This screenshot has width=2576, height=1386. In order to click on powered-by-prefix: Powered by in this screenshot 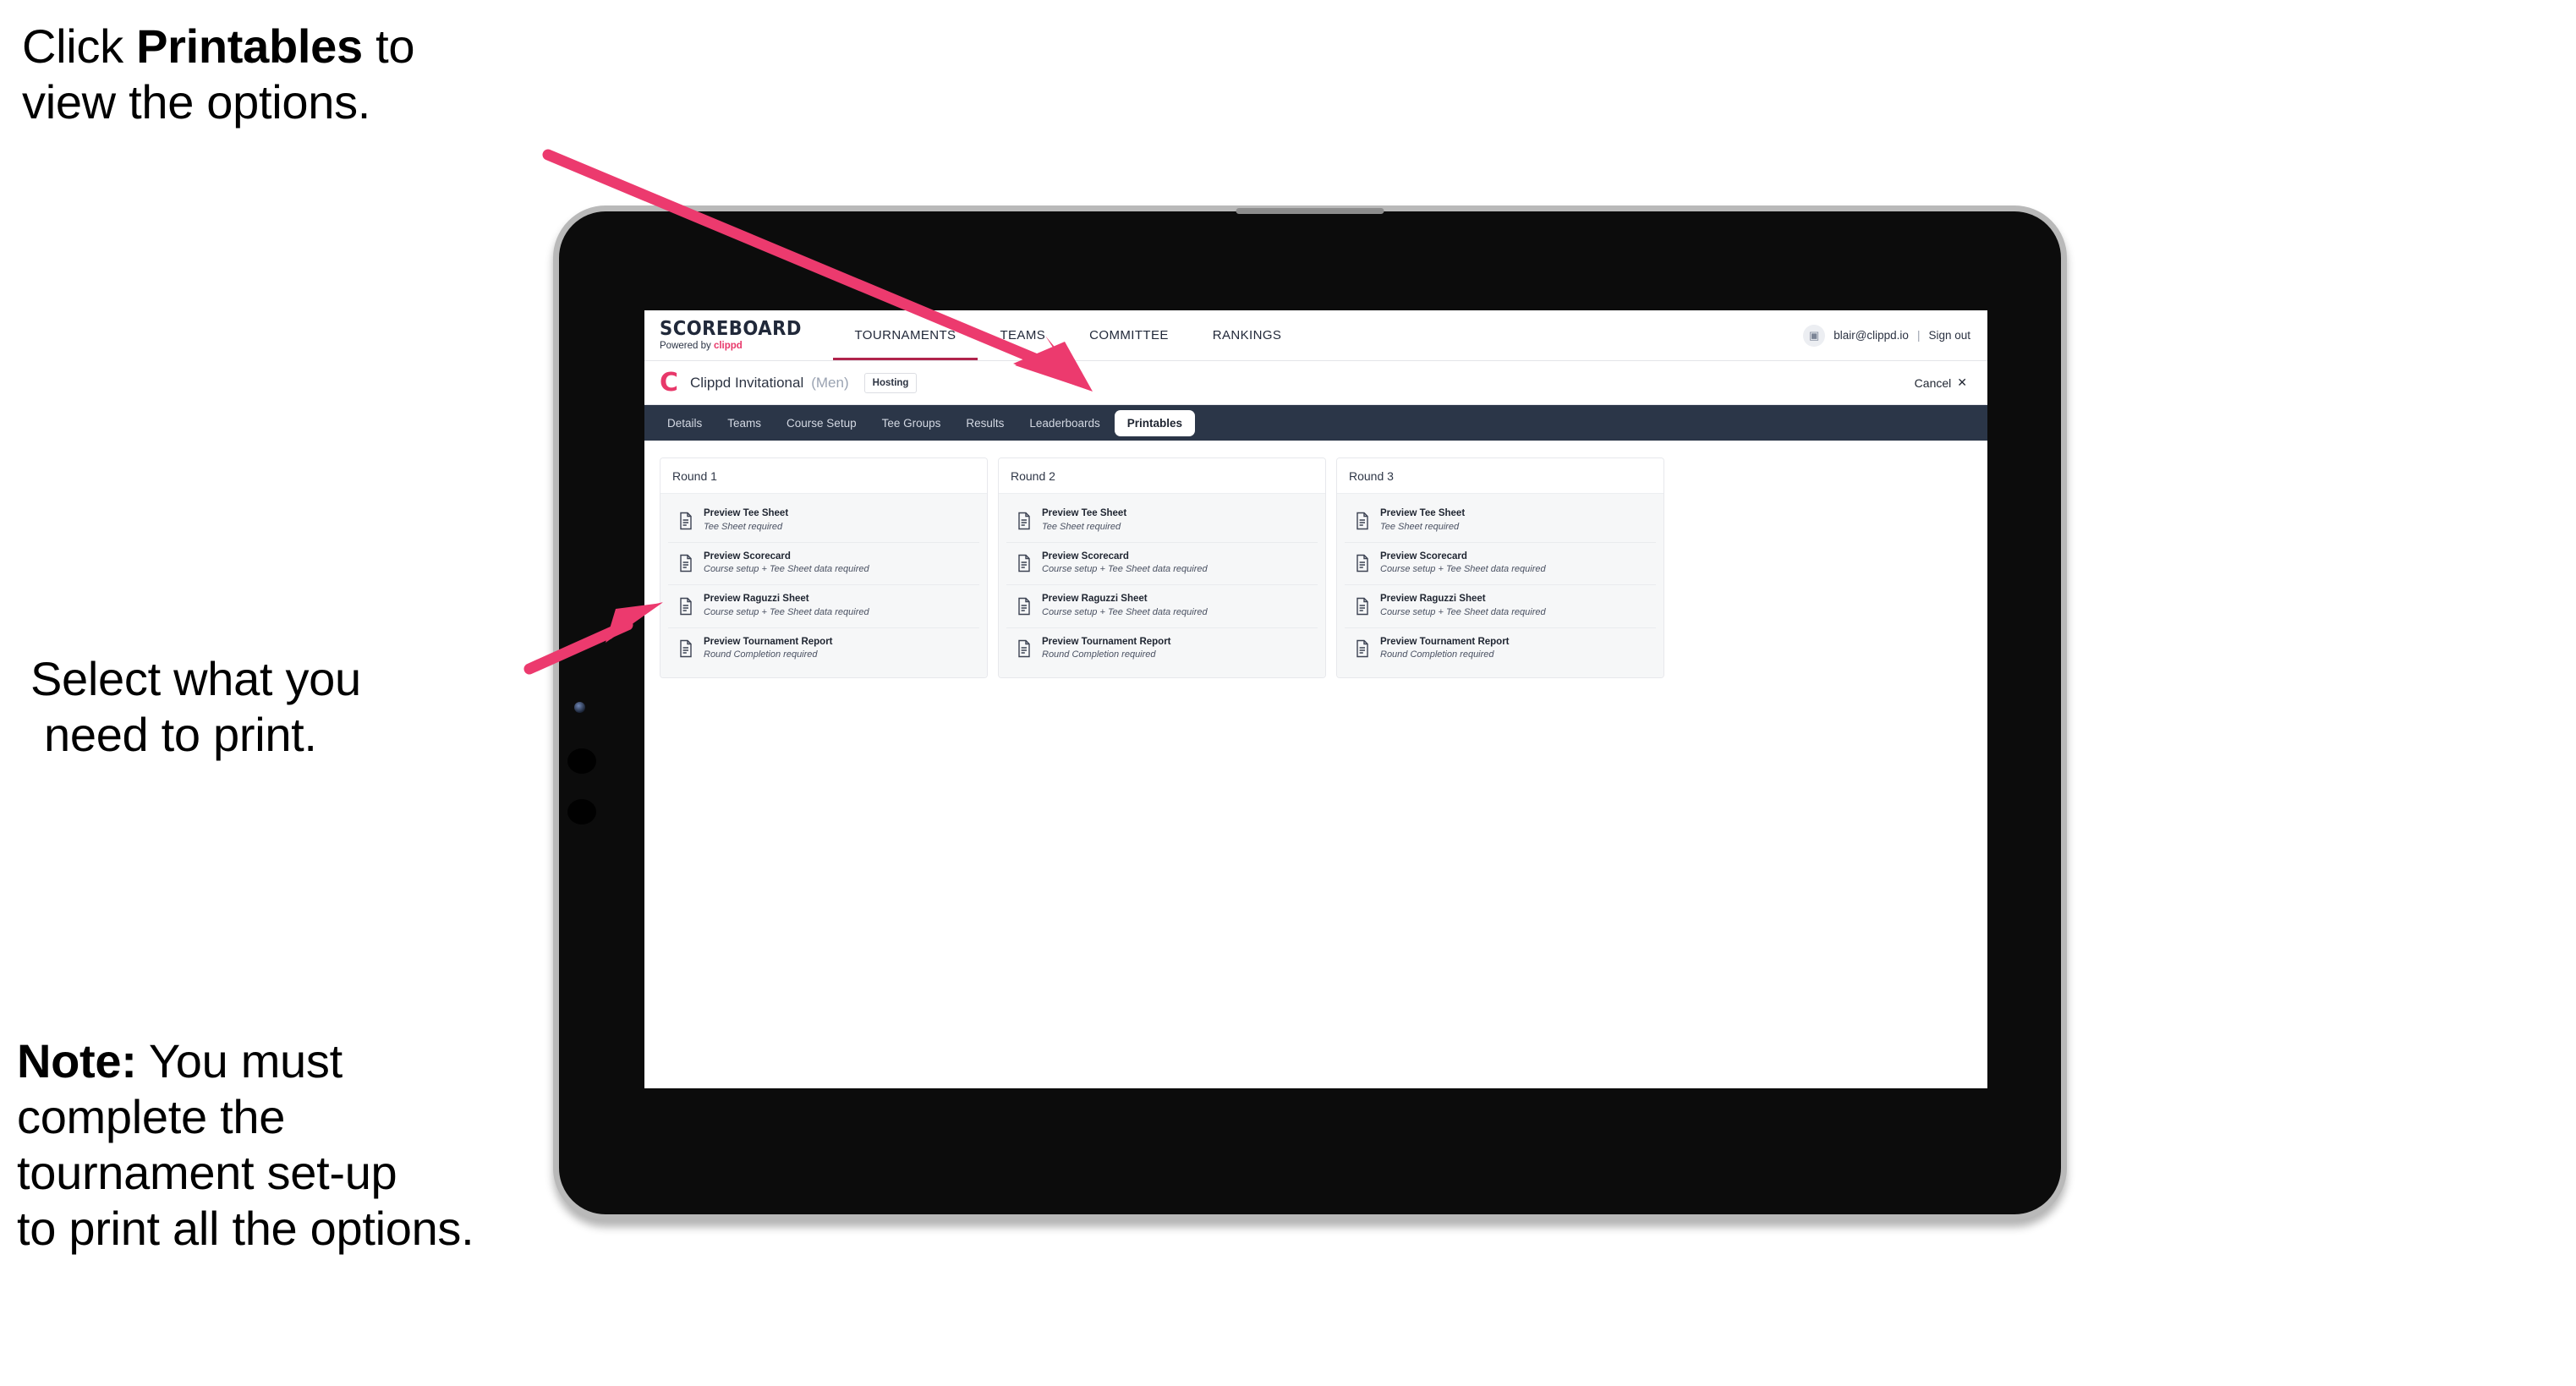, I will do `click(687, 345)`.